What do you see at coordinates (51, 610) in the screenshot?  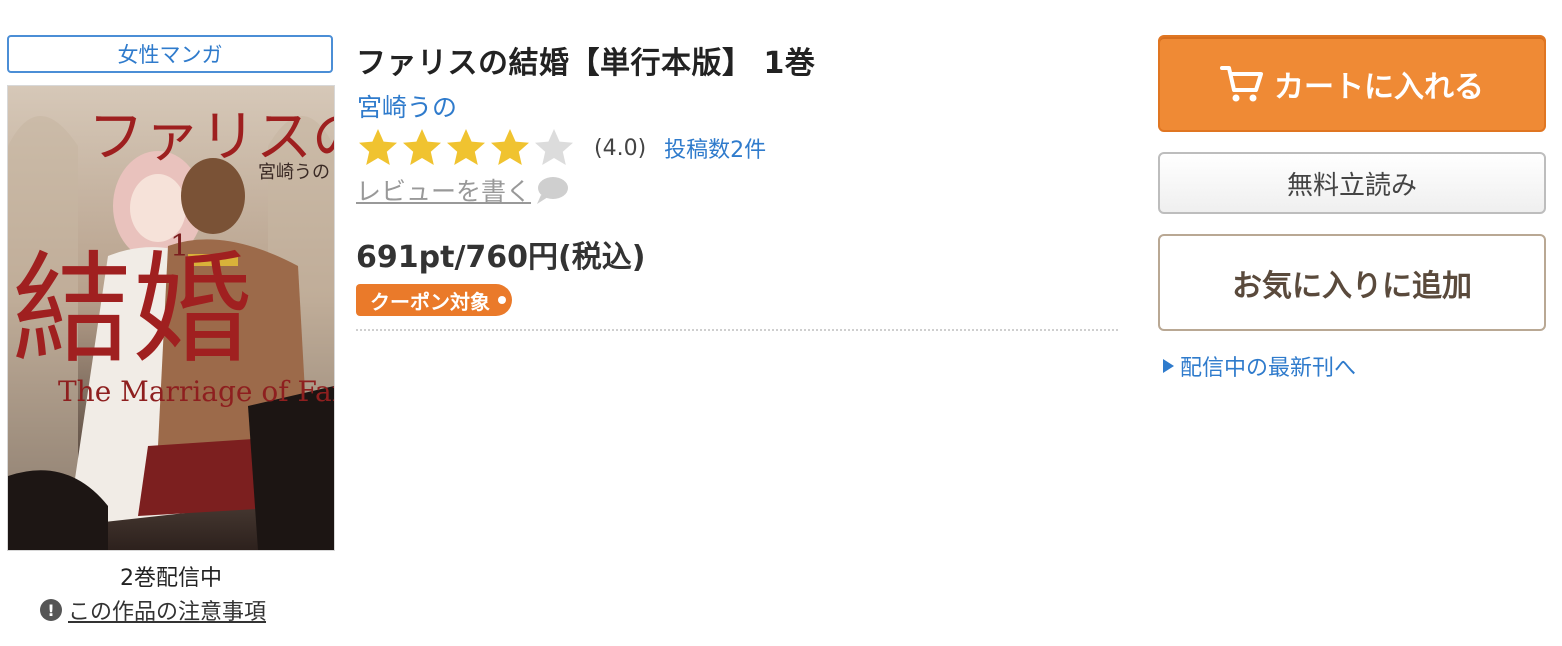 I see `exclamation-icon: !` at bounding box center [51, 610].